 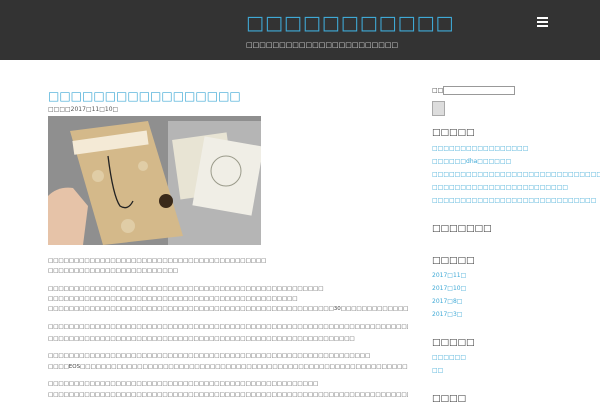 I want to click on post-title: □□□□□□□□□□□□□□□□□, so click(x=144, y=96).